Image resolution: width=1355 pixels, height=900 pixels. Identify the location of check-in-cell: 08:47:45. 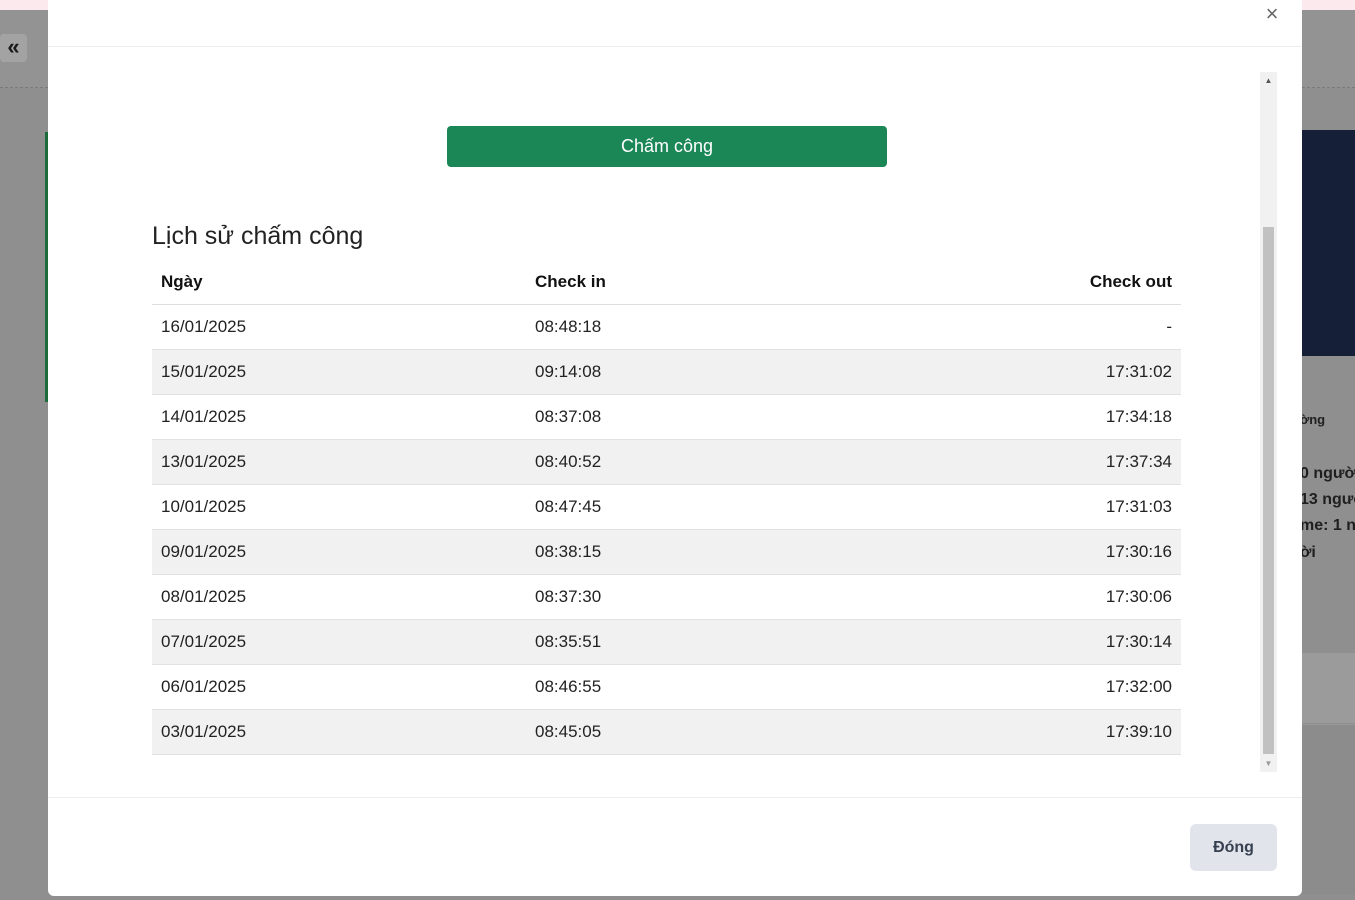
(676, 507).